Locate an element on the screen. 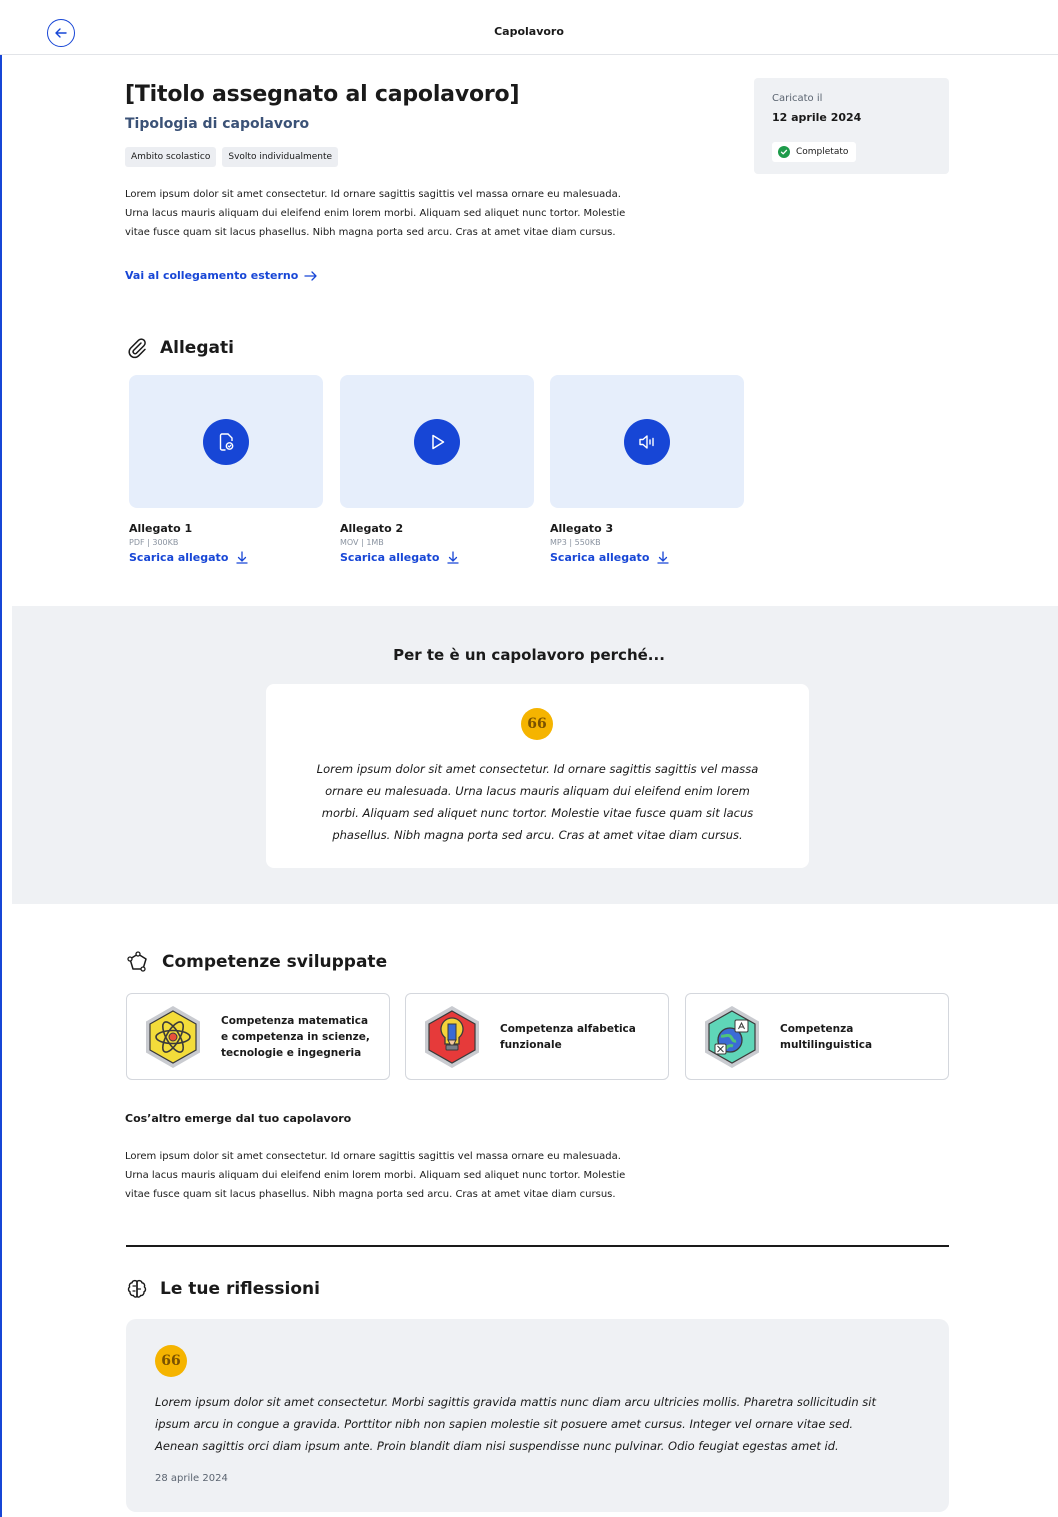 This screenshot has height=1517, width=1058. competence-label-line: Competenza is located at coordinates (817, 1028).